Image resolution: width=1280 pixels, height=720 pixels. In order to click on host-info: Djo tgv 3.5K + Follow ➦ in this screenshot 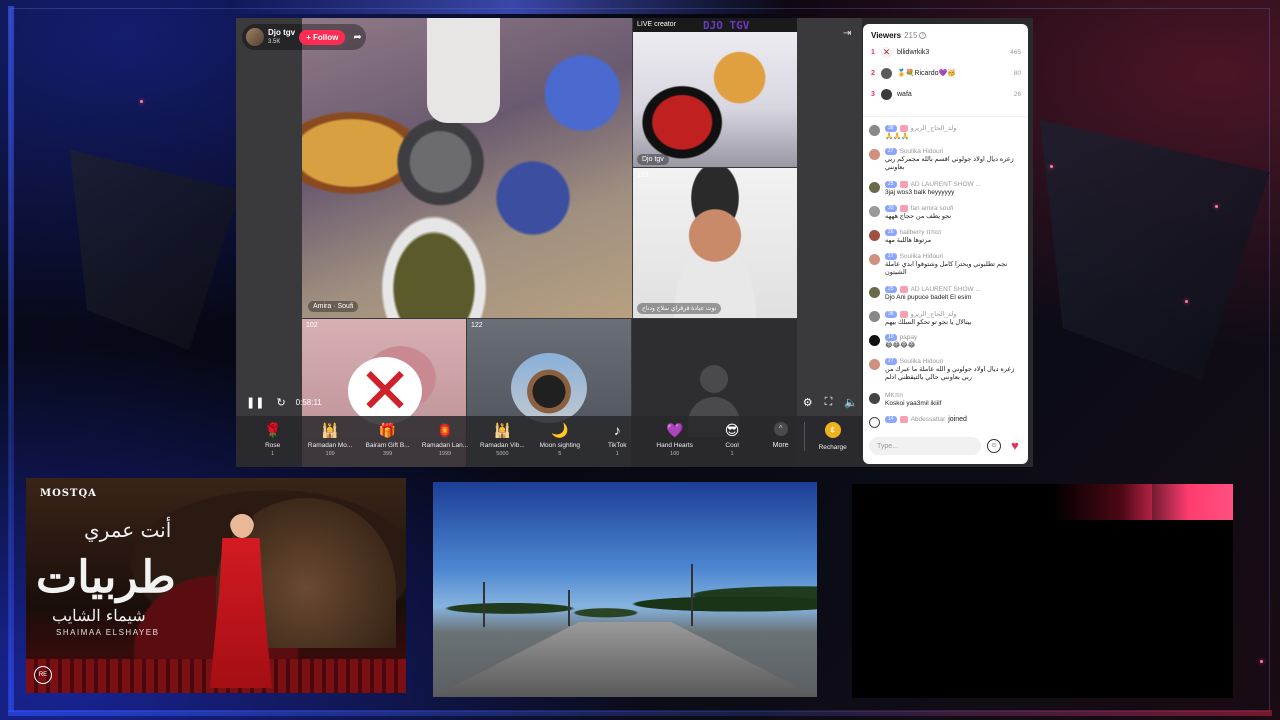, I will do `click(304, 37)`.